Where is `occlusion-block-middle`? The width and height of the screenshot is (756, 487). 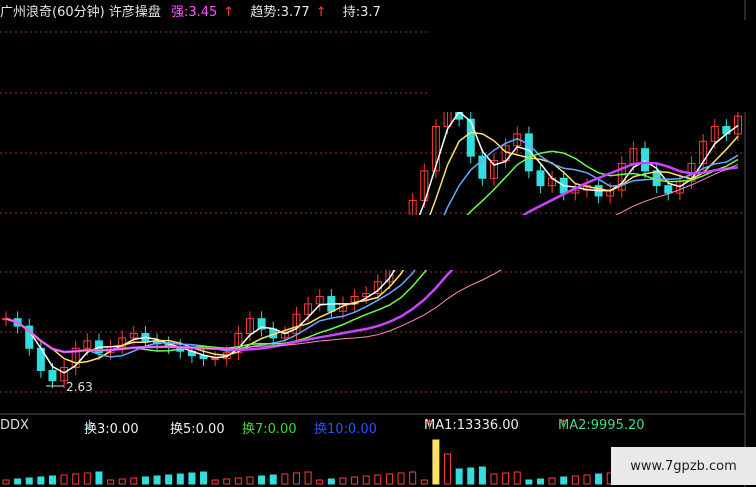 occlusion-block-middle is located at coordinates (379, 242).